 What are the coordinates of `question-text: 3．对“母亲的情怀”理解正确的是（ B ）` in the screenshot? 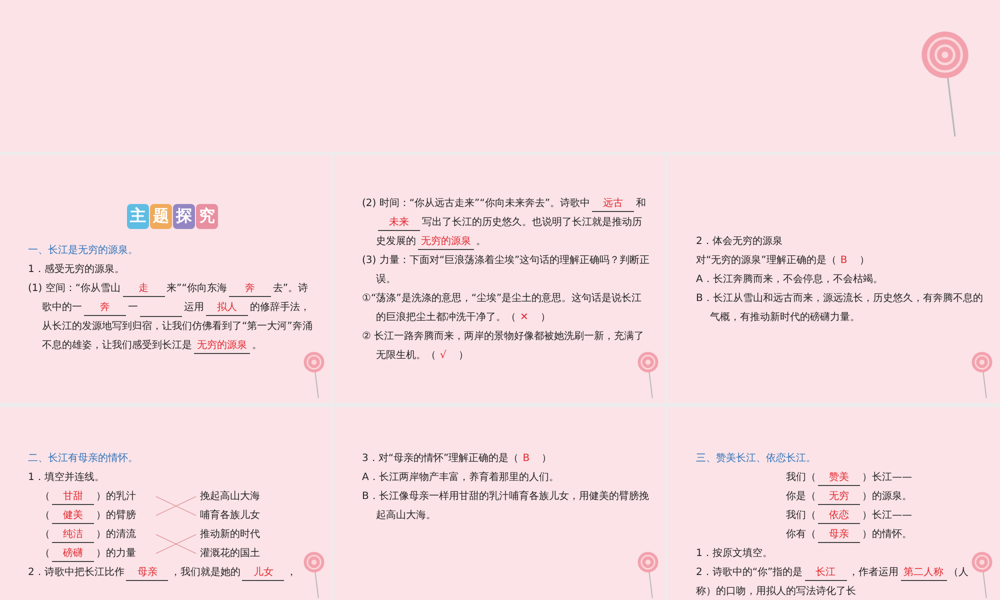 It's located at (457, 459).